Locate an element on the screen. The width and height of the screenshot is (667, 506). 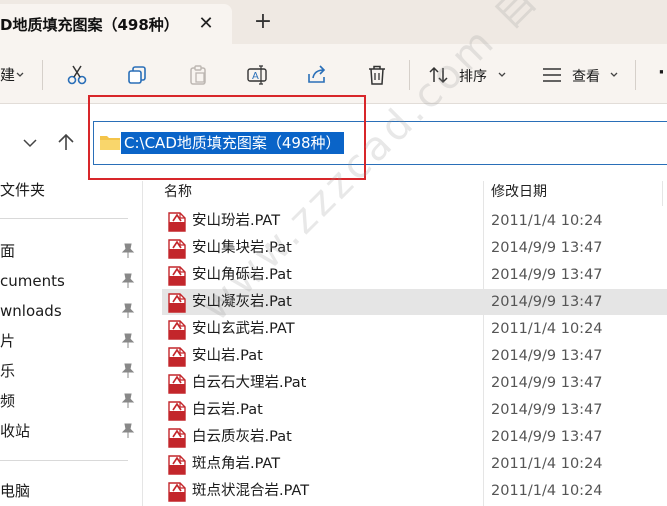
tab-strip: D地质填充图案（498种） ✕ + is located at coordinates (333, 22).